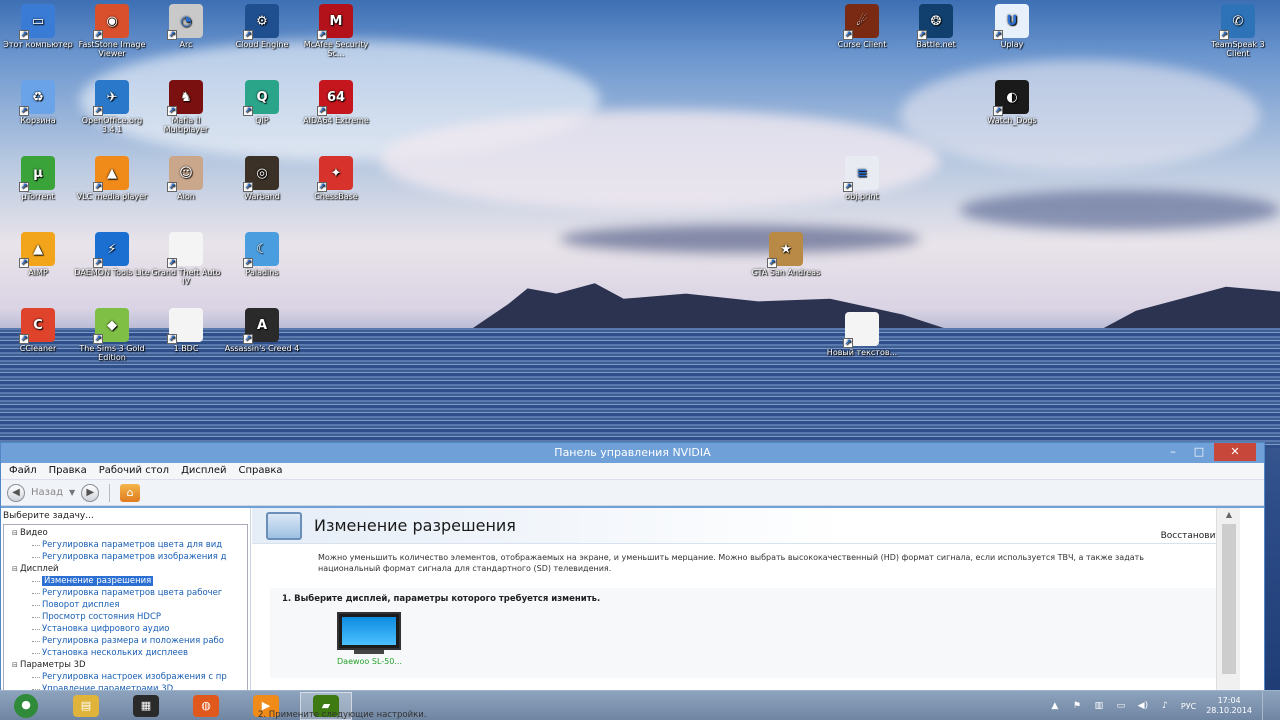 This screenshot has height=720, width=1280. Describe the element at coordinates (260, 471) in the screenshot. I see `menu-help: Справка` at that location.